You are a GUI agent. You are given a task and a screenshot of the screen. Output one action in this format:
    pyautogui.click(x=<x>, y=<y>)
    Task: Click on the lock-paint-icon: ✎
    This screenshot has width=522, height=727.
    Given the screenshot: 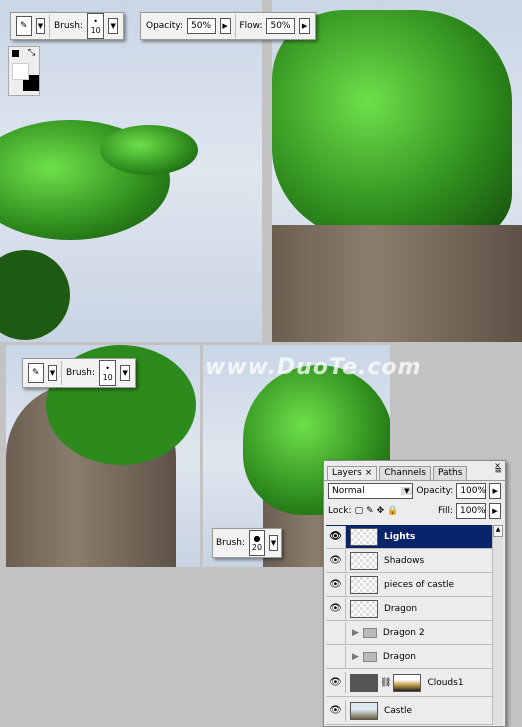 What is the action you would take?
    pyautogui.click(x=370, y=511)
    